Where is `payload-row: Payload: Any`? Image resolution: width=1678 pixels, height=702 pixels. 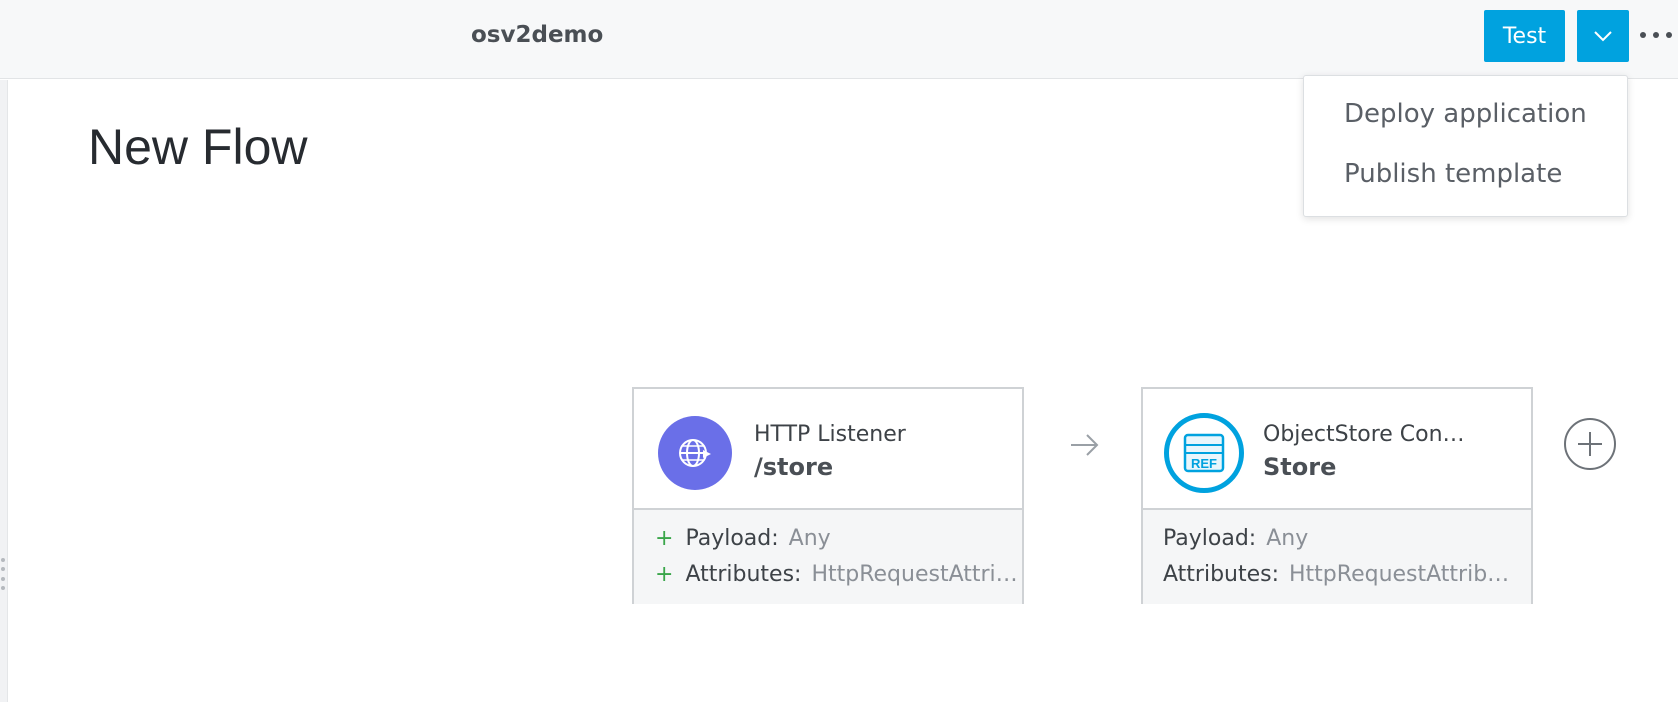 payload-row: Payload: Any is located at coordinates (1235, 538).